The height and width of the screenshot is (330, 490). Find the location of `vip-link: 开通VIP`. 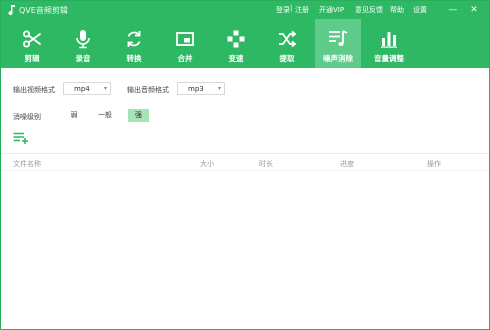

vip-link: 开通VIP is located at coordinates (331, 10).